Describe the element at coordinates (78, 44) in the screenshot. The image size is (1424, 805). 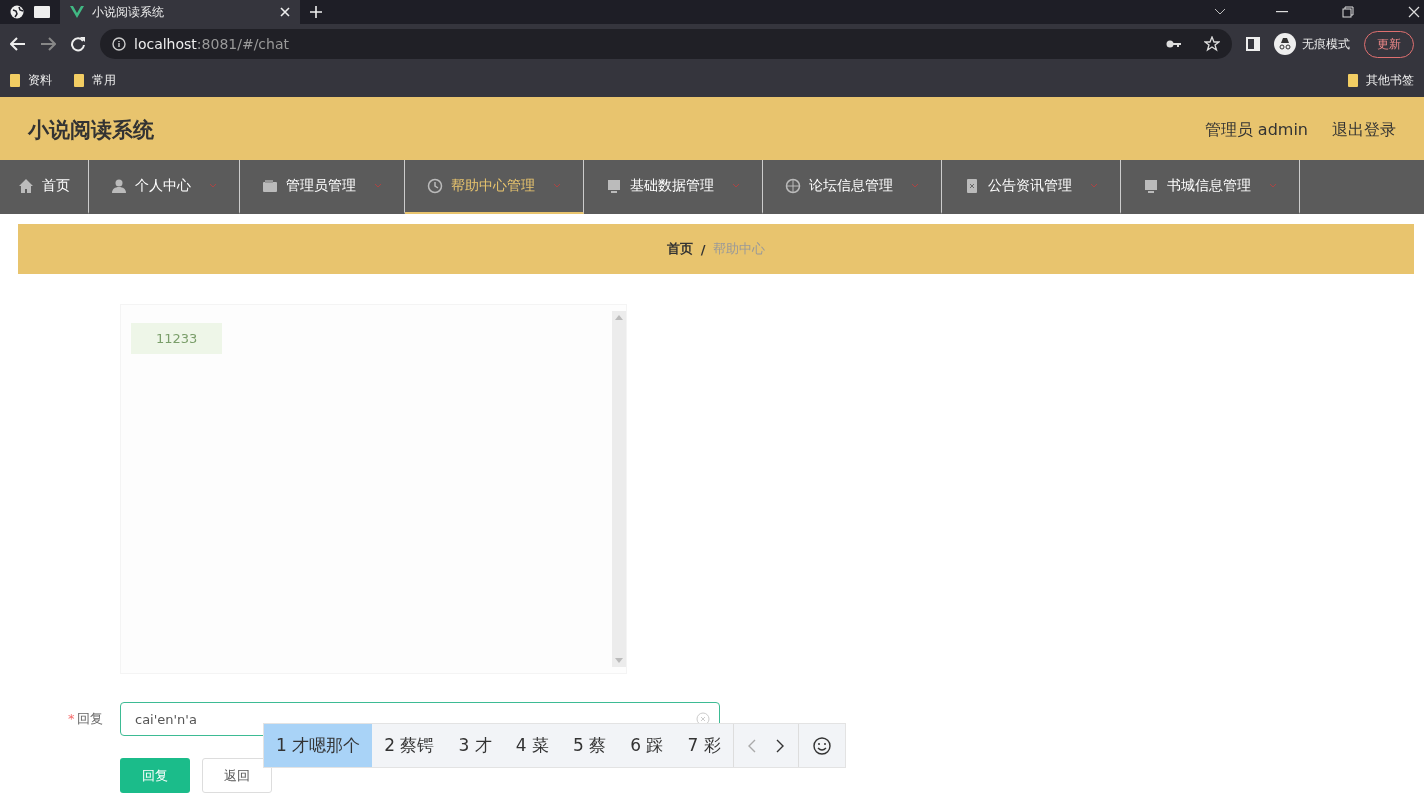
I see `reload-icon` at that location.